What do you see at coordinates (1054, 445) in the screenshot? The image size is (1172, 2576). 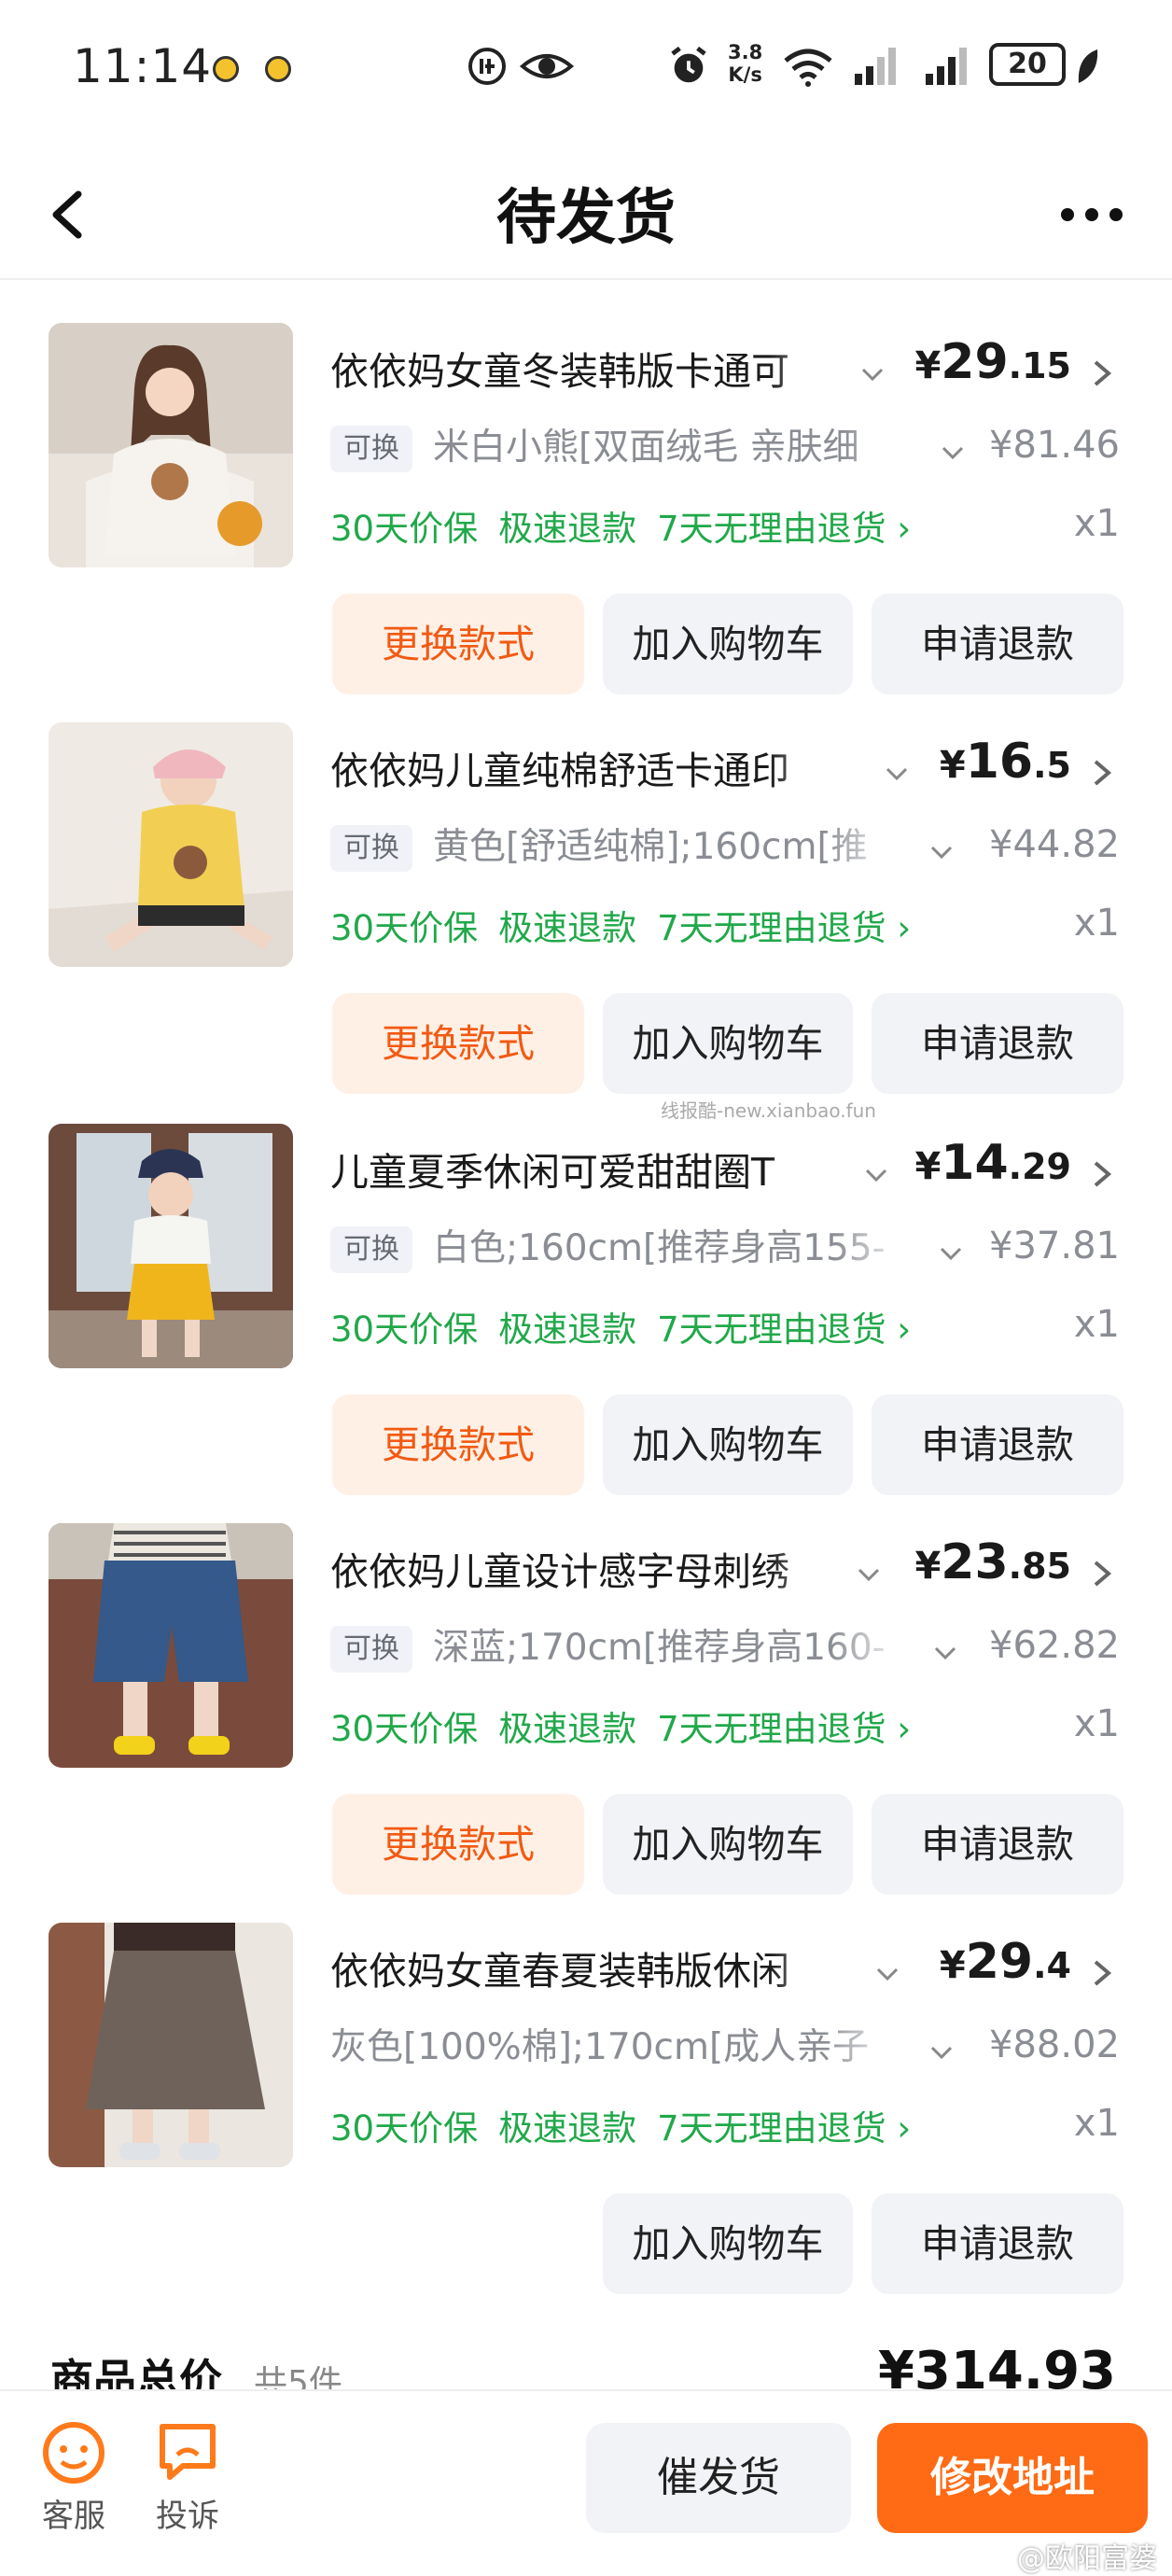 I see `original-price: ¥81.46` at bounding box center [1054, 445].